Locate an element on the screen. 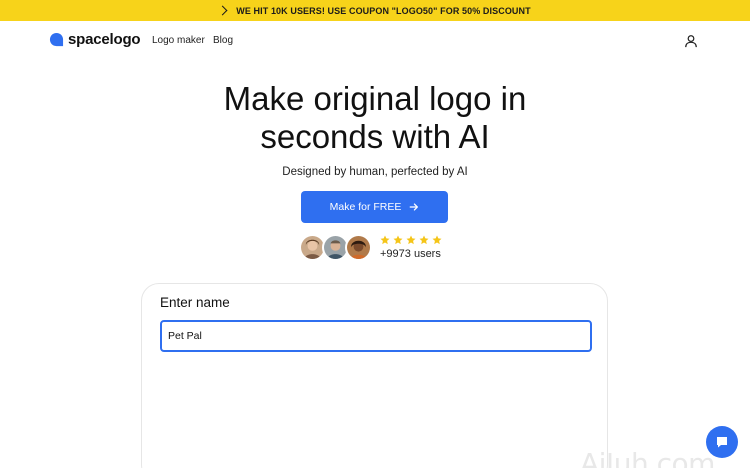 Image resolution: width=750 pixels, height=468 pixels. name-input is located at coordinates (376, 336).